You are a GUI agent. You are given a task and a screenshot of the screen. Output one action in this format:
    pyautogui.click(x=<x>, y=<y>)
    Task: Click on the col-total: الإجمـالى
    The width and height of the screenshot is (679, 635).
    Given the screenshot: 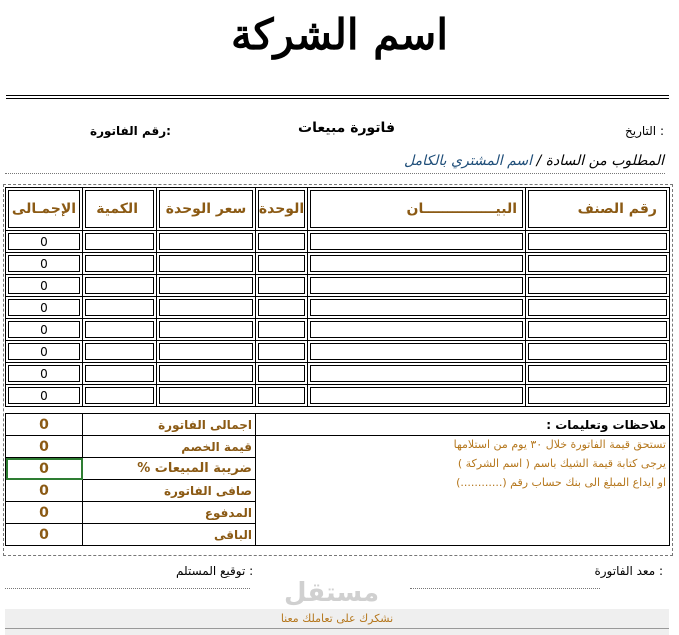 What is the action you would take?
    pyautogui.click(x=44, y=209)
    